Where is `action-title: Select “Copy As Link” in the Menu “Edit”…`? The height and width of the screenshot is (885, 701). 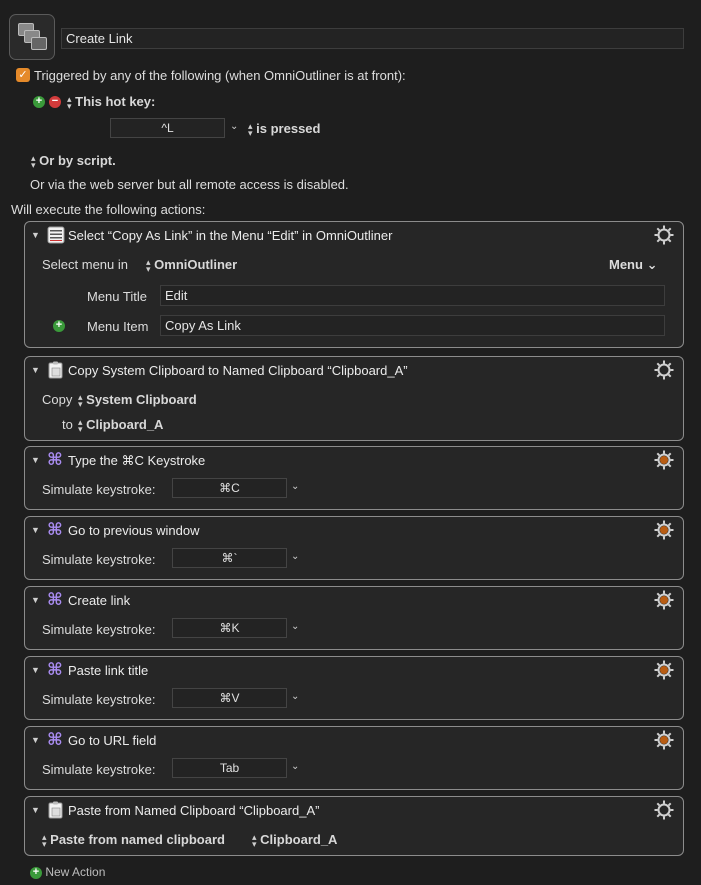 action-title: Select “Copy As Link” in the Menu “Edit”… is located at coordinates (230, 235).